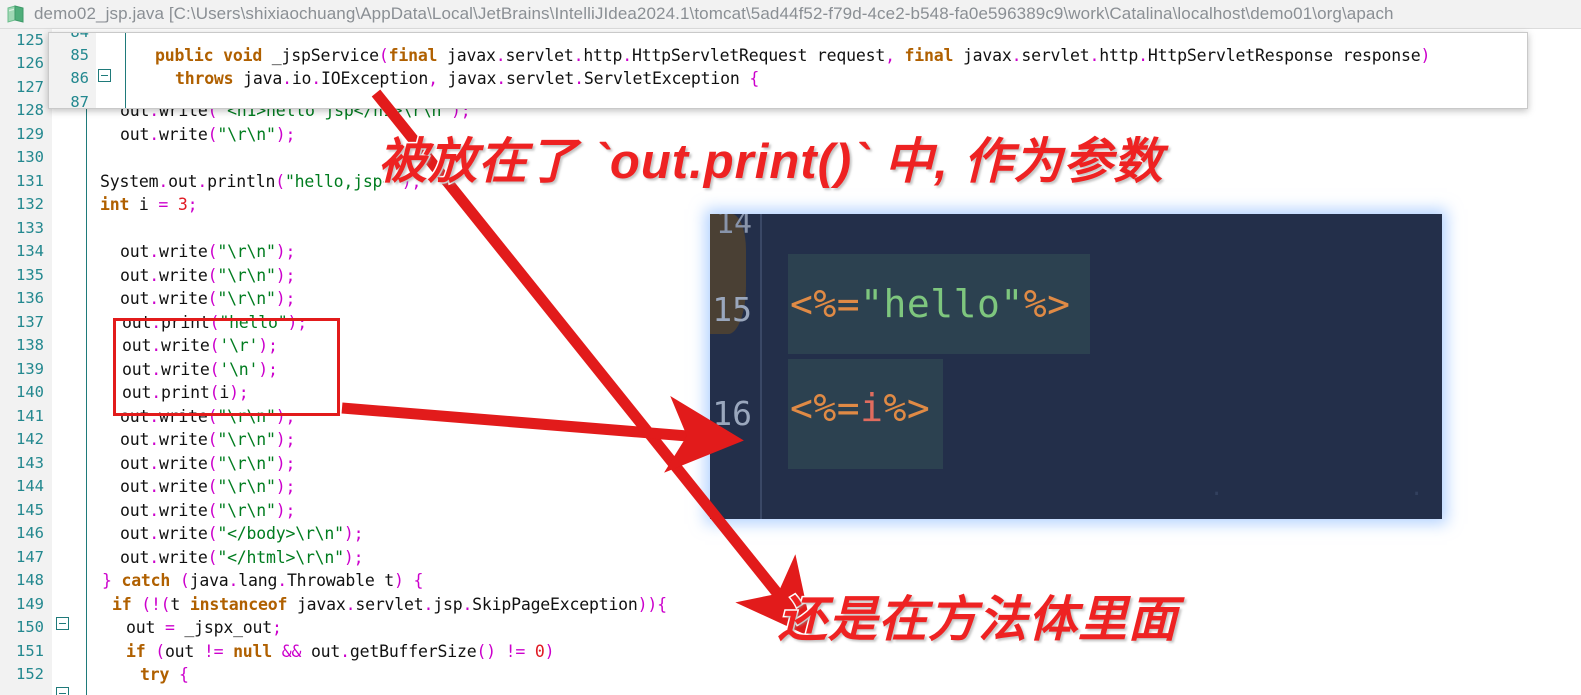 Image resolution: width=1581 pixels, height=695 pixels. I want to click on snippet-line-number: 86, so click(79, 78).